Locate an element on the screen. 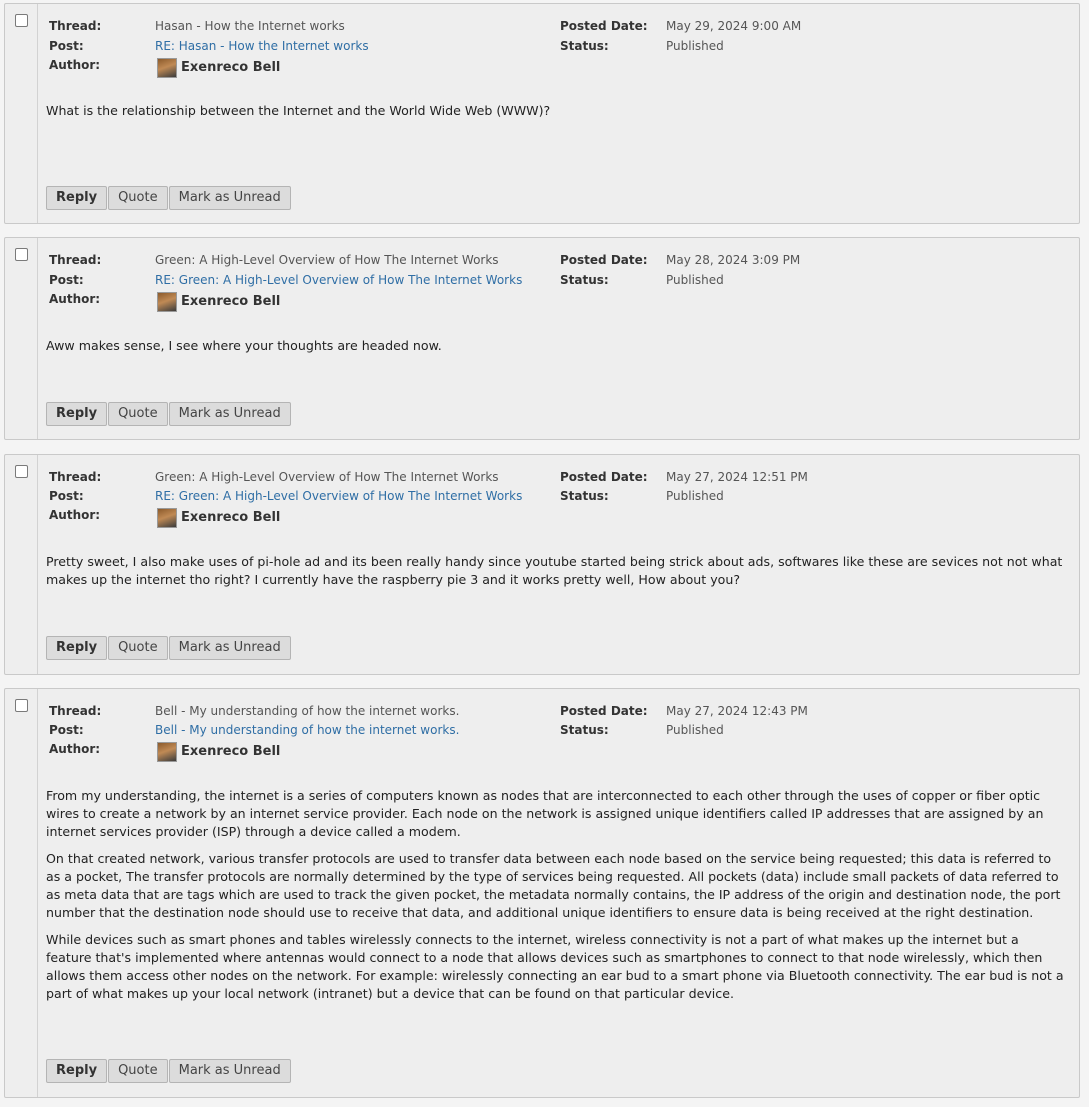 The width and height of the screenshot is (1089, 1107). posted-date: May 27, 2024 12:43 PM is located at coordinates (737, 711).